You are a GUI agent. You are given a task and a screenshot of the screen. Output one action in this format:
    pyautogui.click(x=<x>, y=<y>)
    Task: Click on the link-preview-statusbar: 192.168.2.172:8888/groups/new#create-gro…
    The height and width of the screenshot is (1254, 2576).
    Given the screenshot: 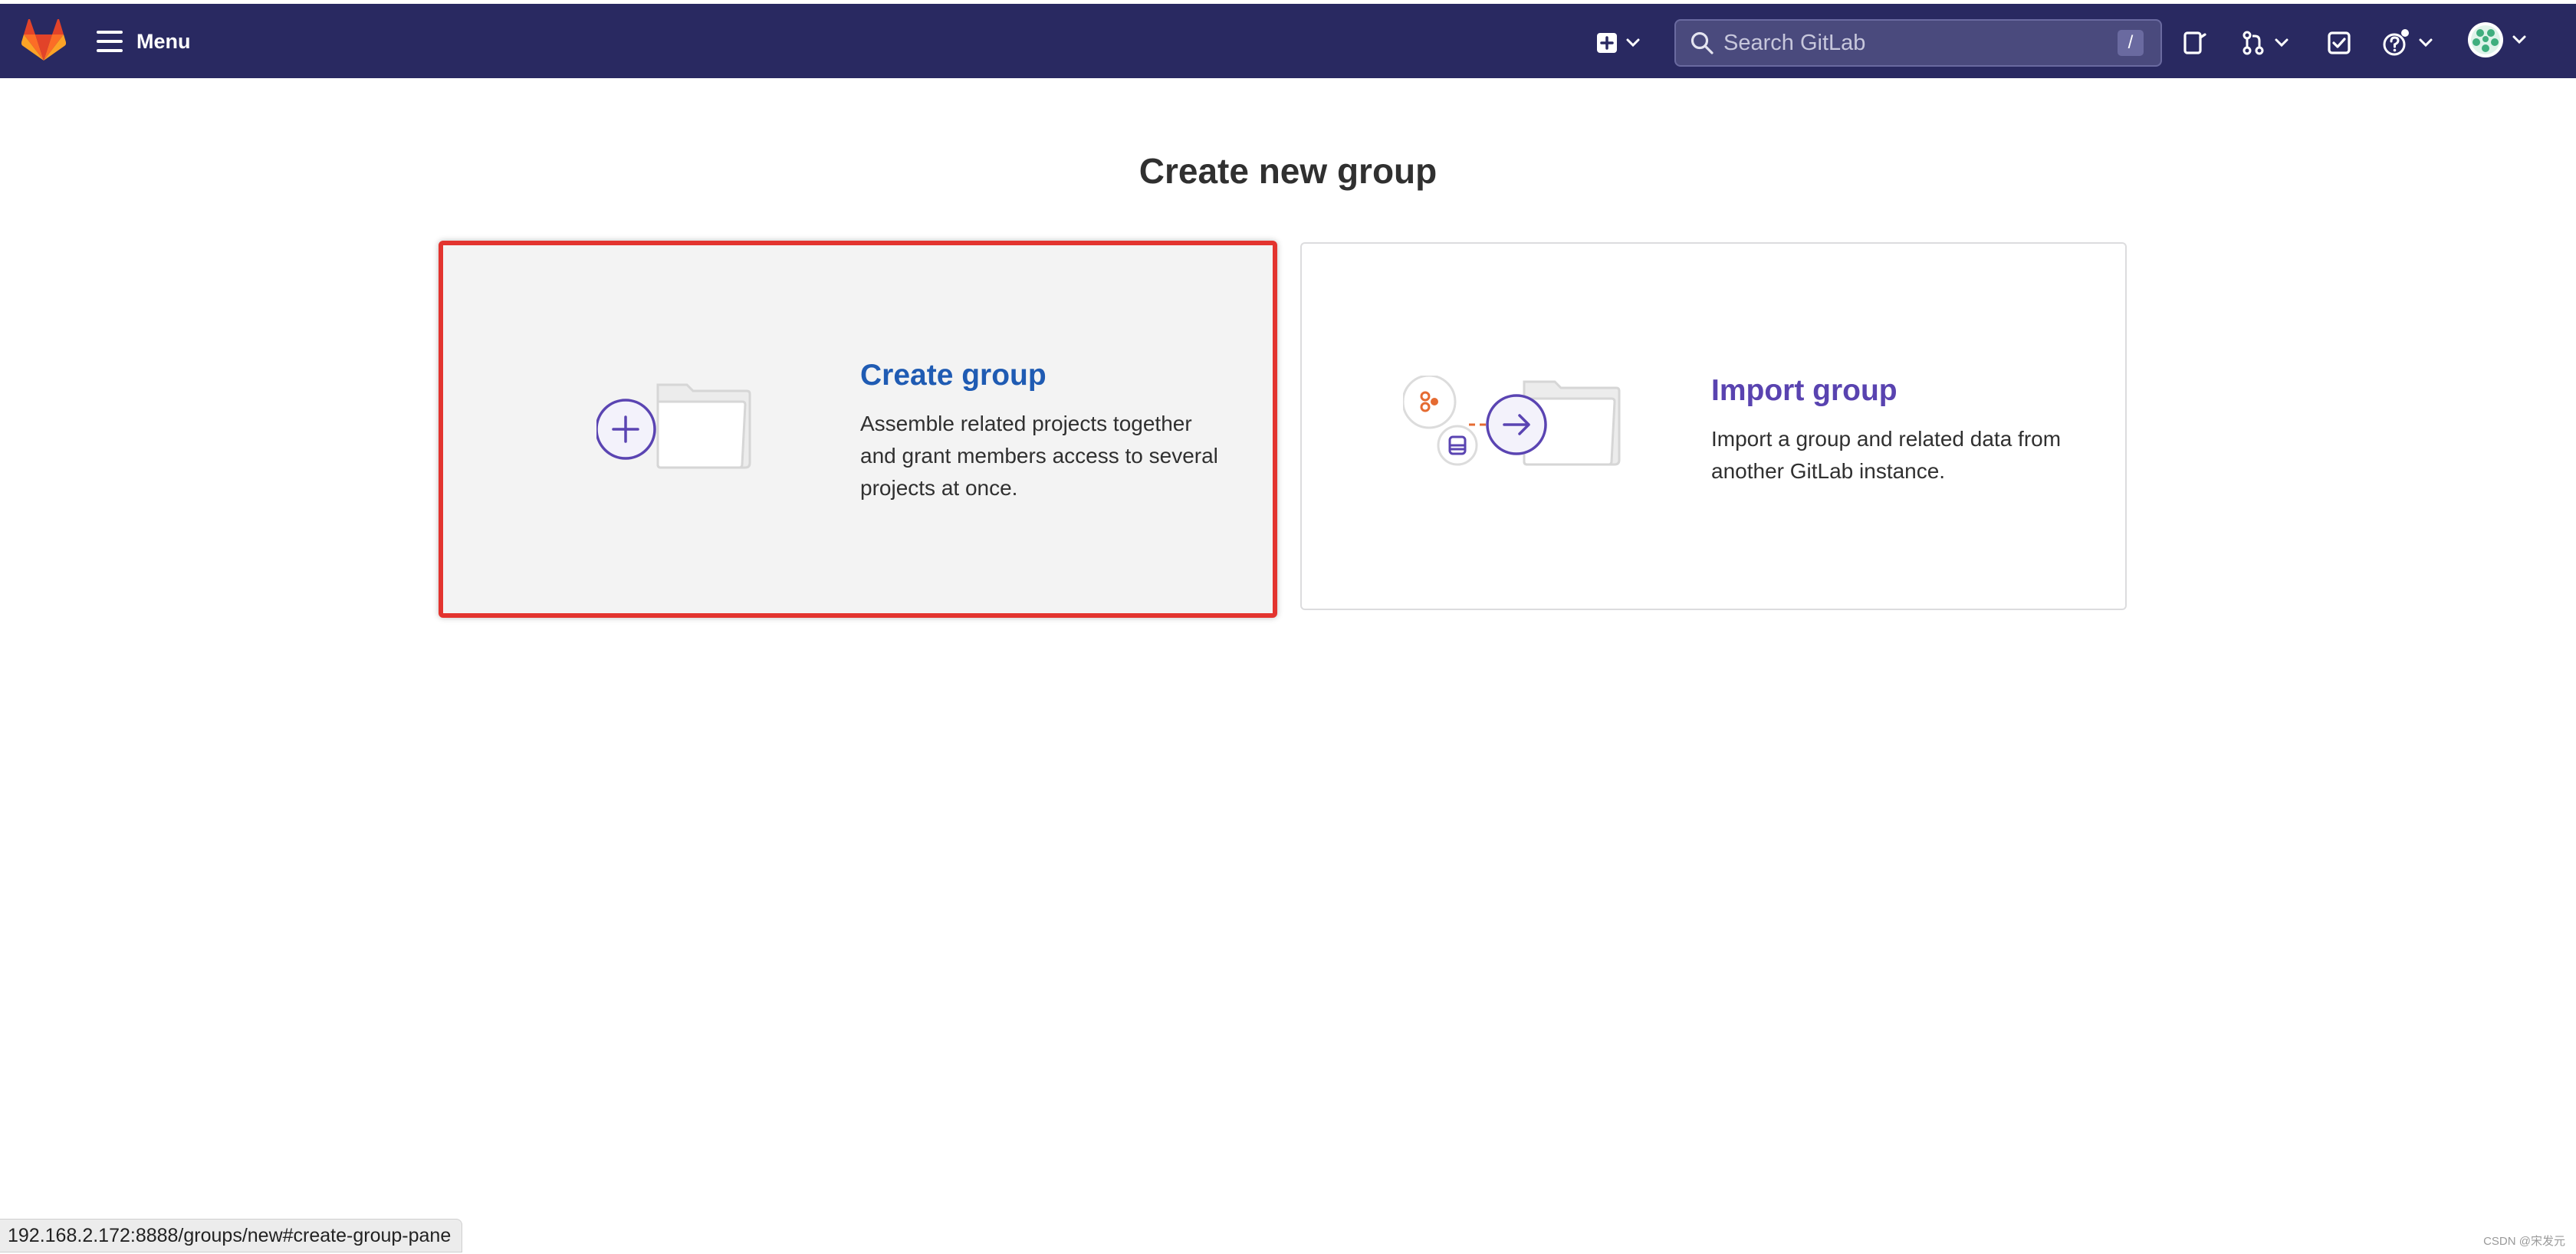 What is the action you would take?
    pyautogui.click(x=232, y=1235)
    